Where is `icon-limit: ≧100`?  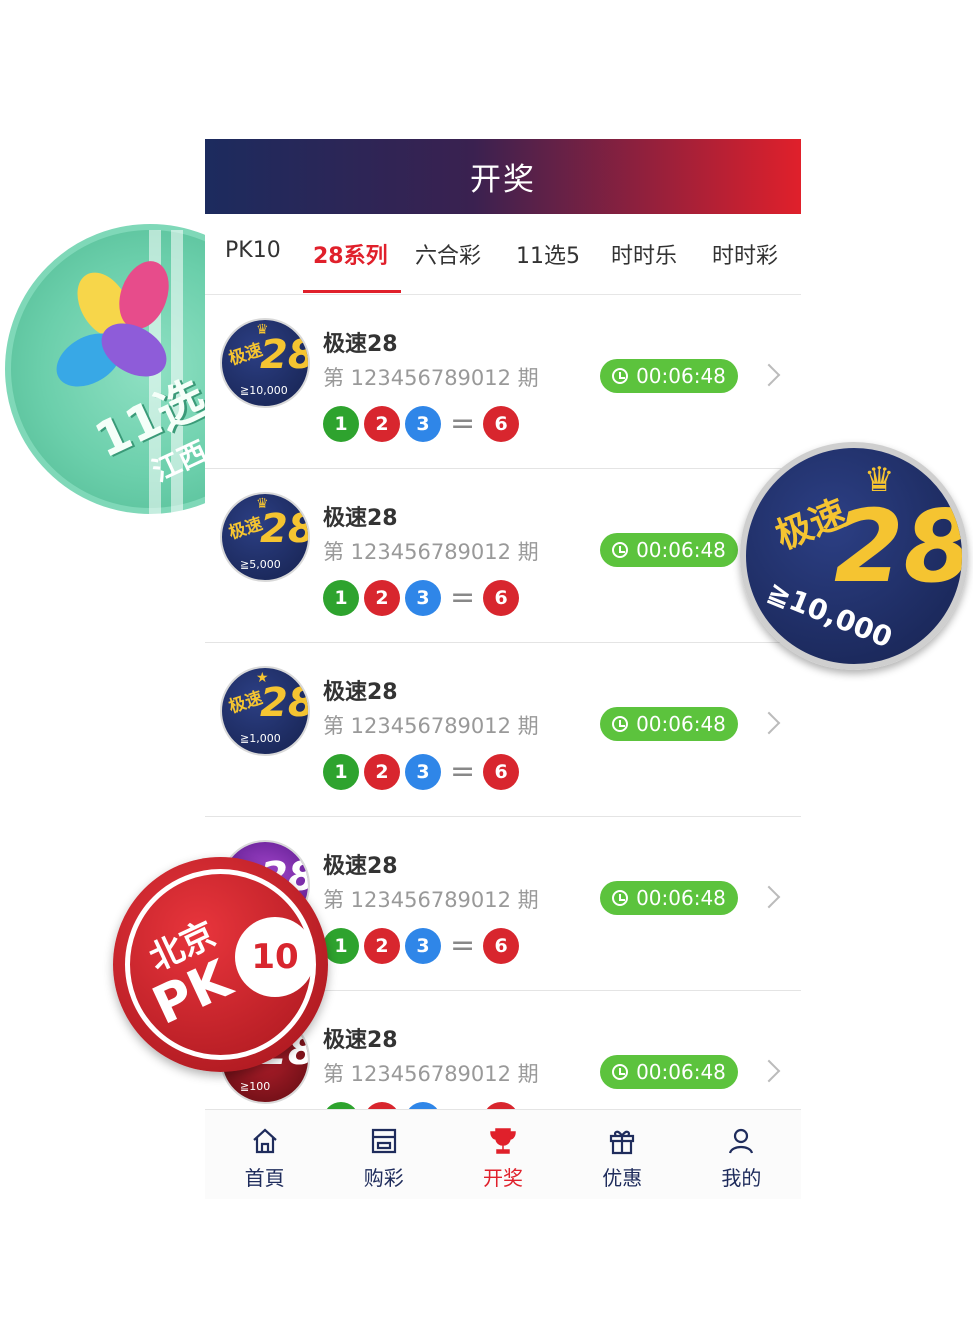
icon-limit: ≧100 is located at coordinates (255, 1086).